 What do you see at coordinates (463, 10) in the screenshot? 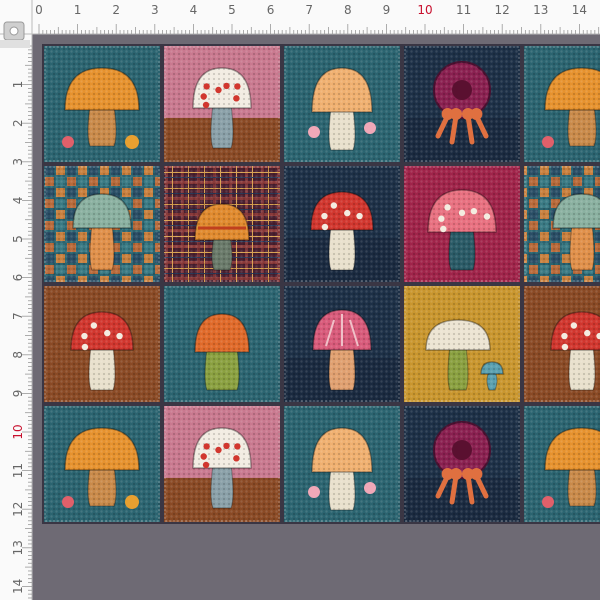
I see `top-ruler-label: 11` at bounding box center [463, 10].